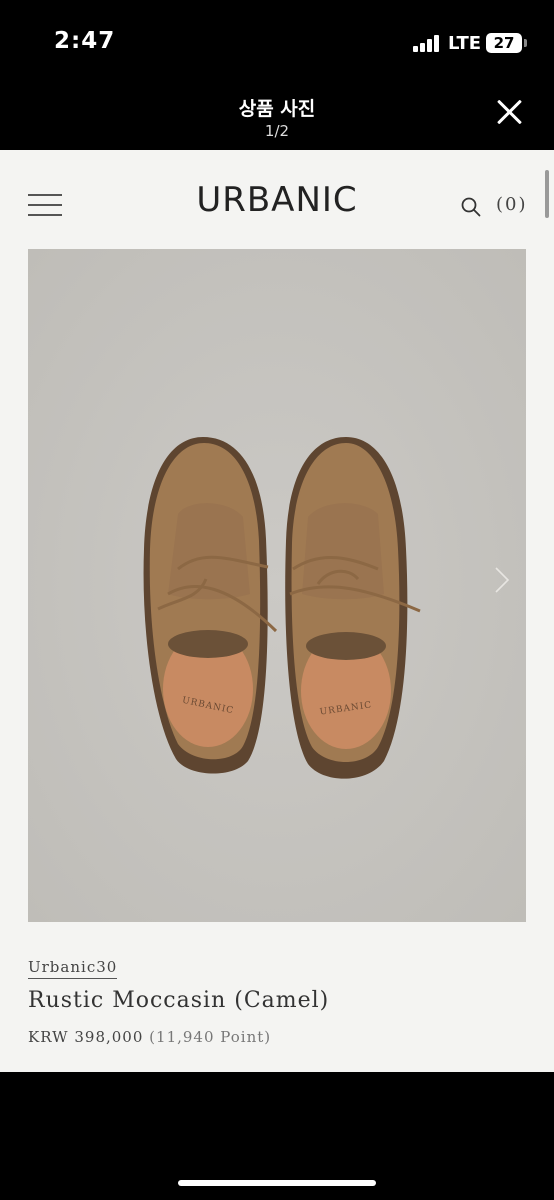 The width and height of the screenshot is (554, 1200). Describe the element at coordinates (510, 112) in the screenshot. I see `close-icon` at that location.